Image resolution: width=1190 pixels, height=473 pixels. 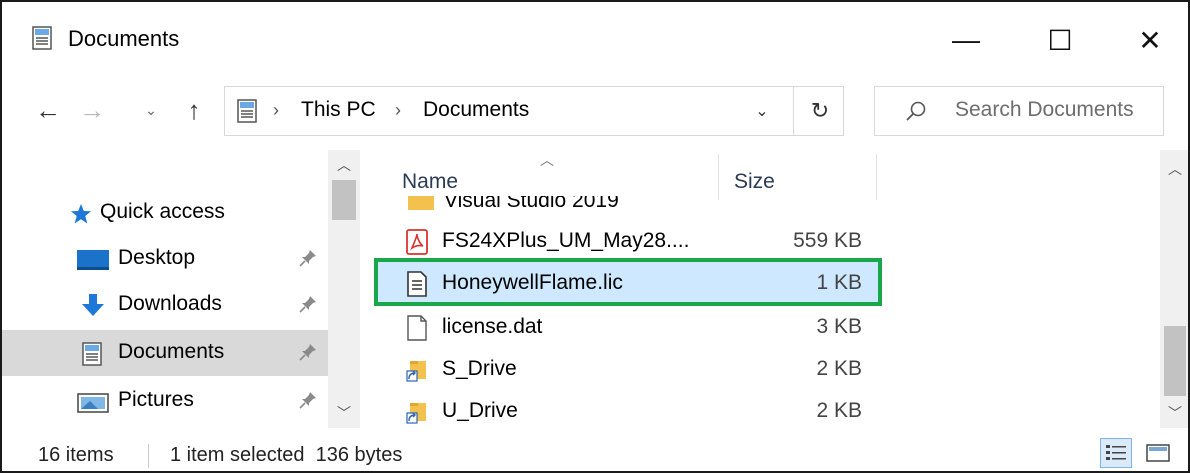 I want to click on file-row: S_Drive 2 KB, so click(x=627, y=369).